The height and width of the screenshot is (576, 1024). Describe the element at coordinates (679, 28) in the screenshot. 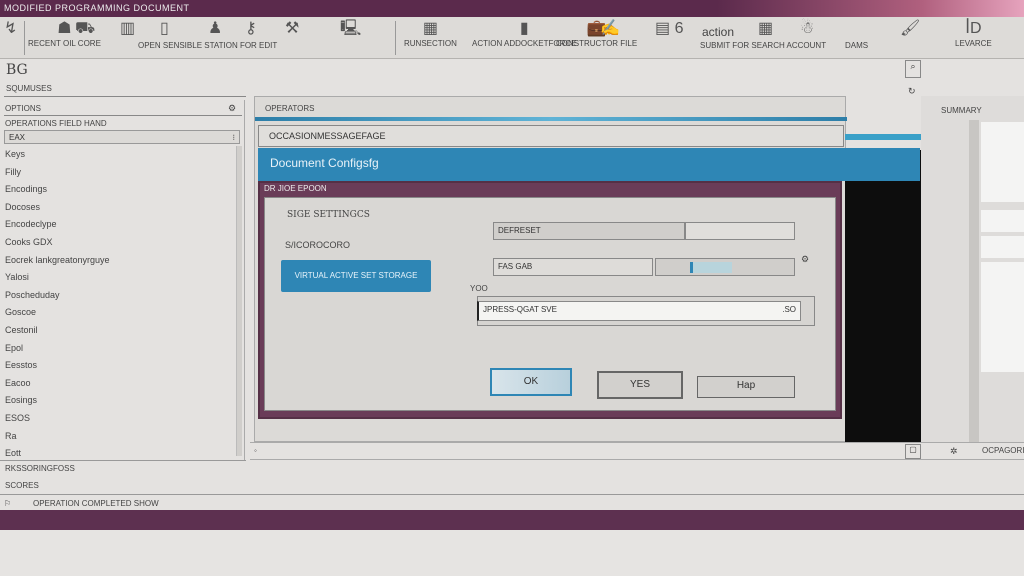

I see `toolbar-badge: 6` at that location.